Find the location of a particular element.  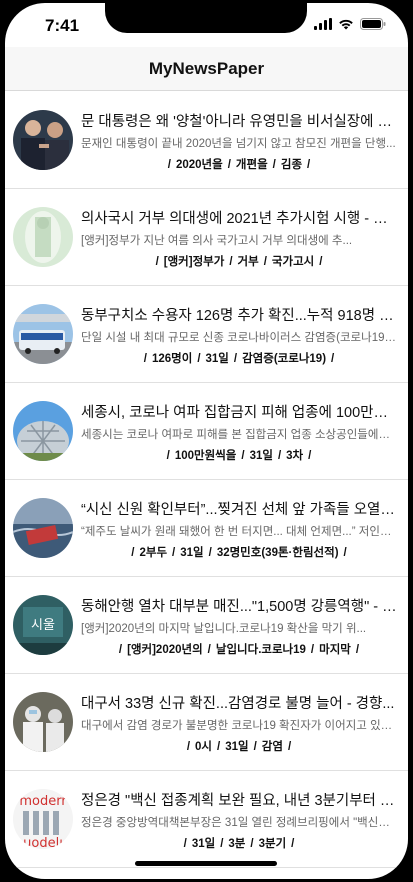

sea-thumbnail is located at coordinates (43, 528).